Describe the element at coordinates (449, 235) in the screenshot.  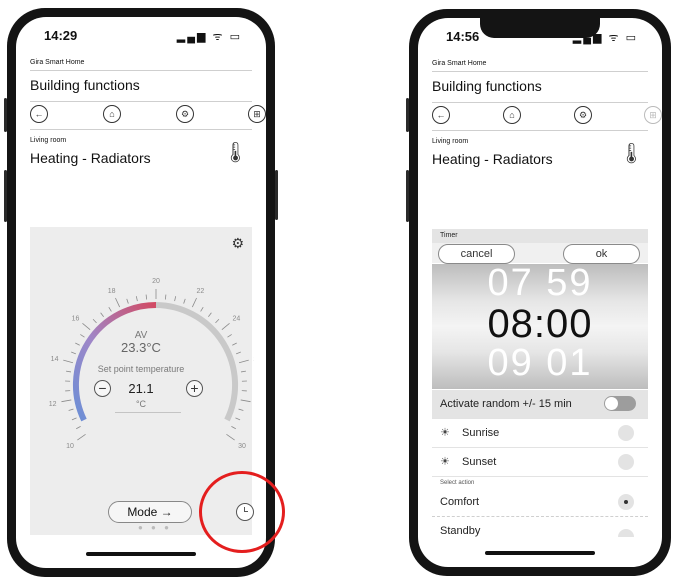
I see `timer-header-label: Timer` at that location.